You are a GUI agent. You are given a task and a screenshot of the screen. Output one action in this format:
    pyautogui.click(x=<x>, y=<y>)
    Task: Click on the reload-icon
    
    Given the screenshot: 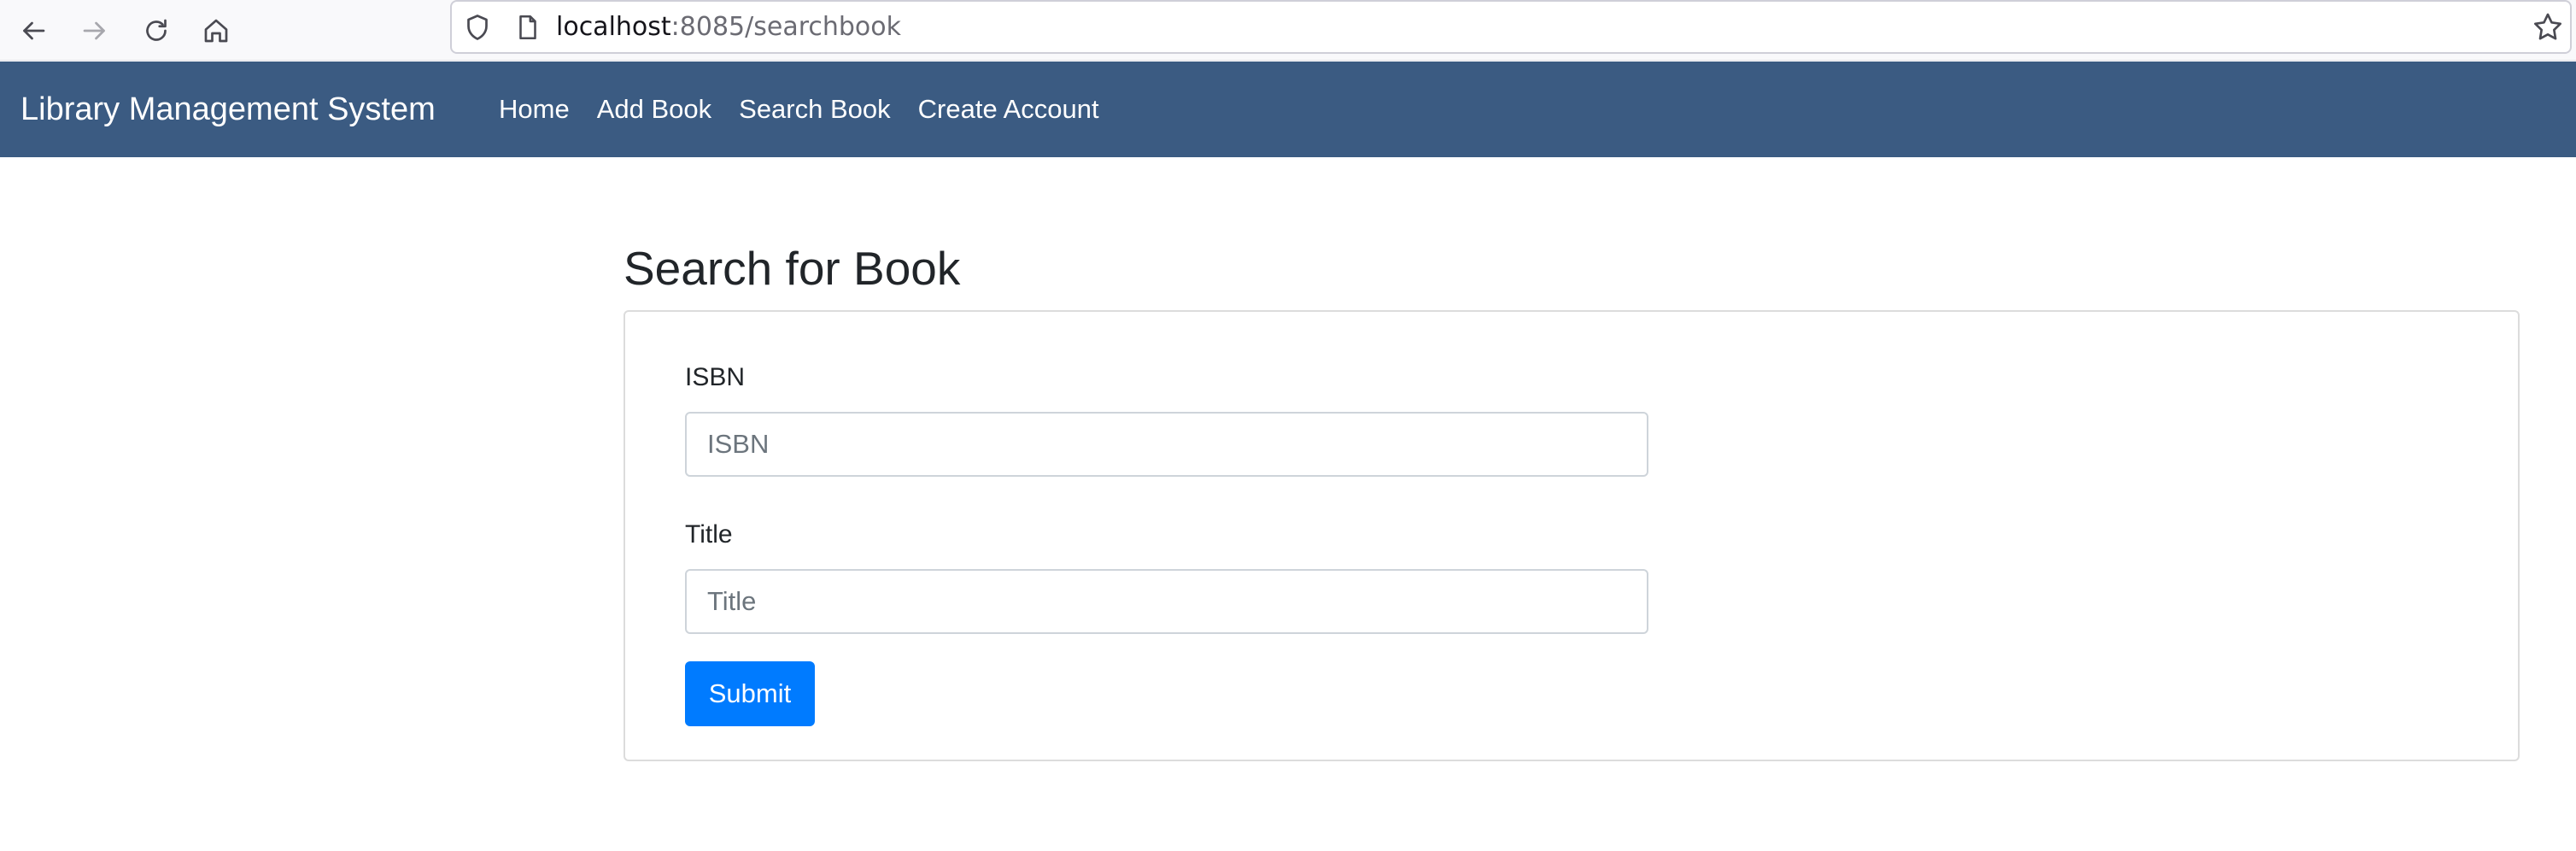 What is the action you would take?
    pyautogui.click(x=156, y=30)
    